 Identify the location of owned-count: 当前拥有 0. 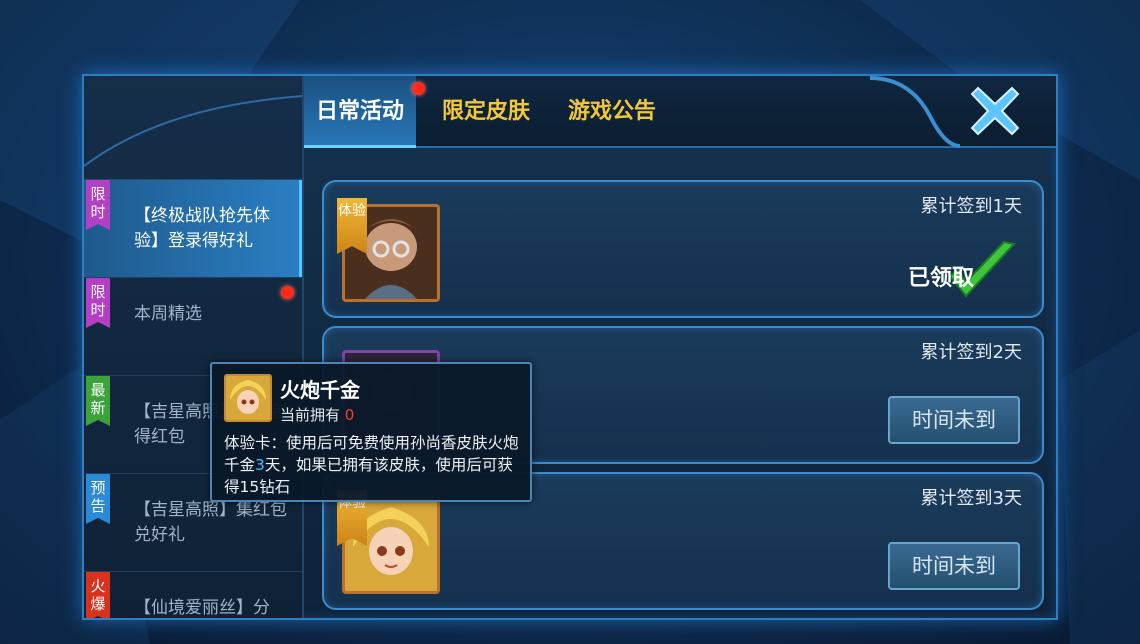
(317, 414).